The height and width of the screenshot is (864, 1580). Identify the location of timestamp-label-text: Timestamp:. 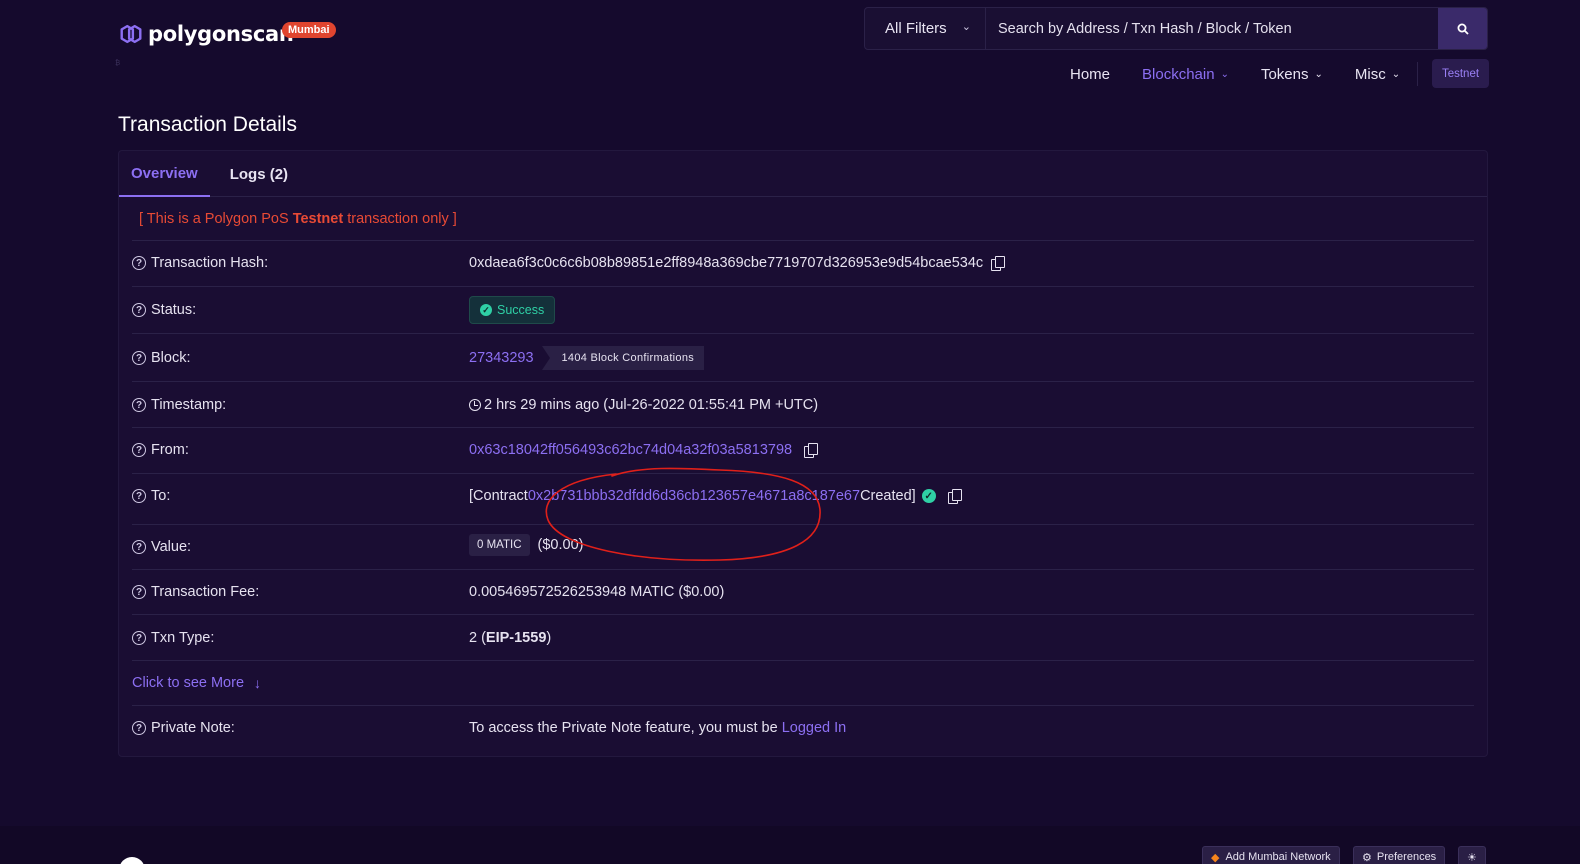
(189, 405).